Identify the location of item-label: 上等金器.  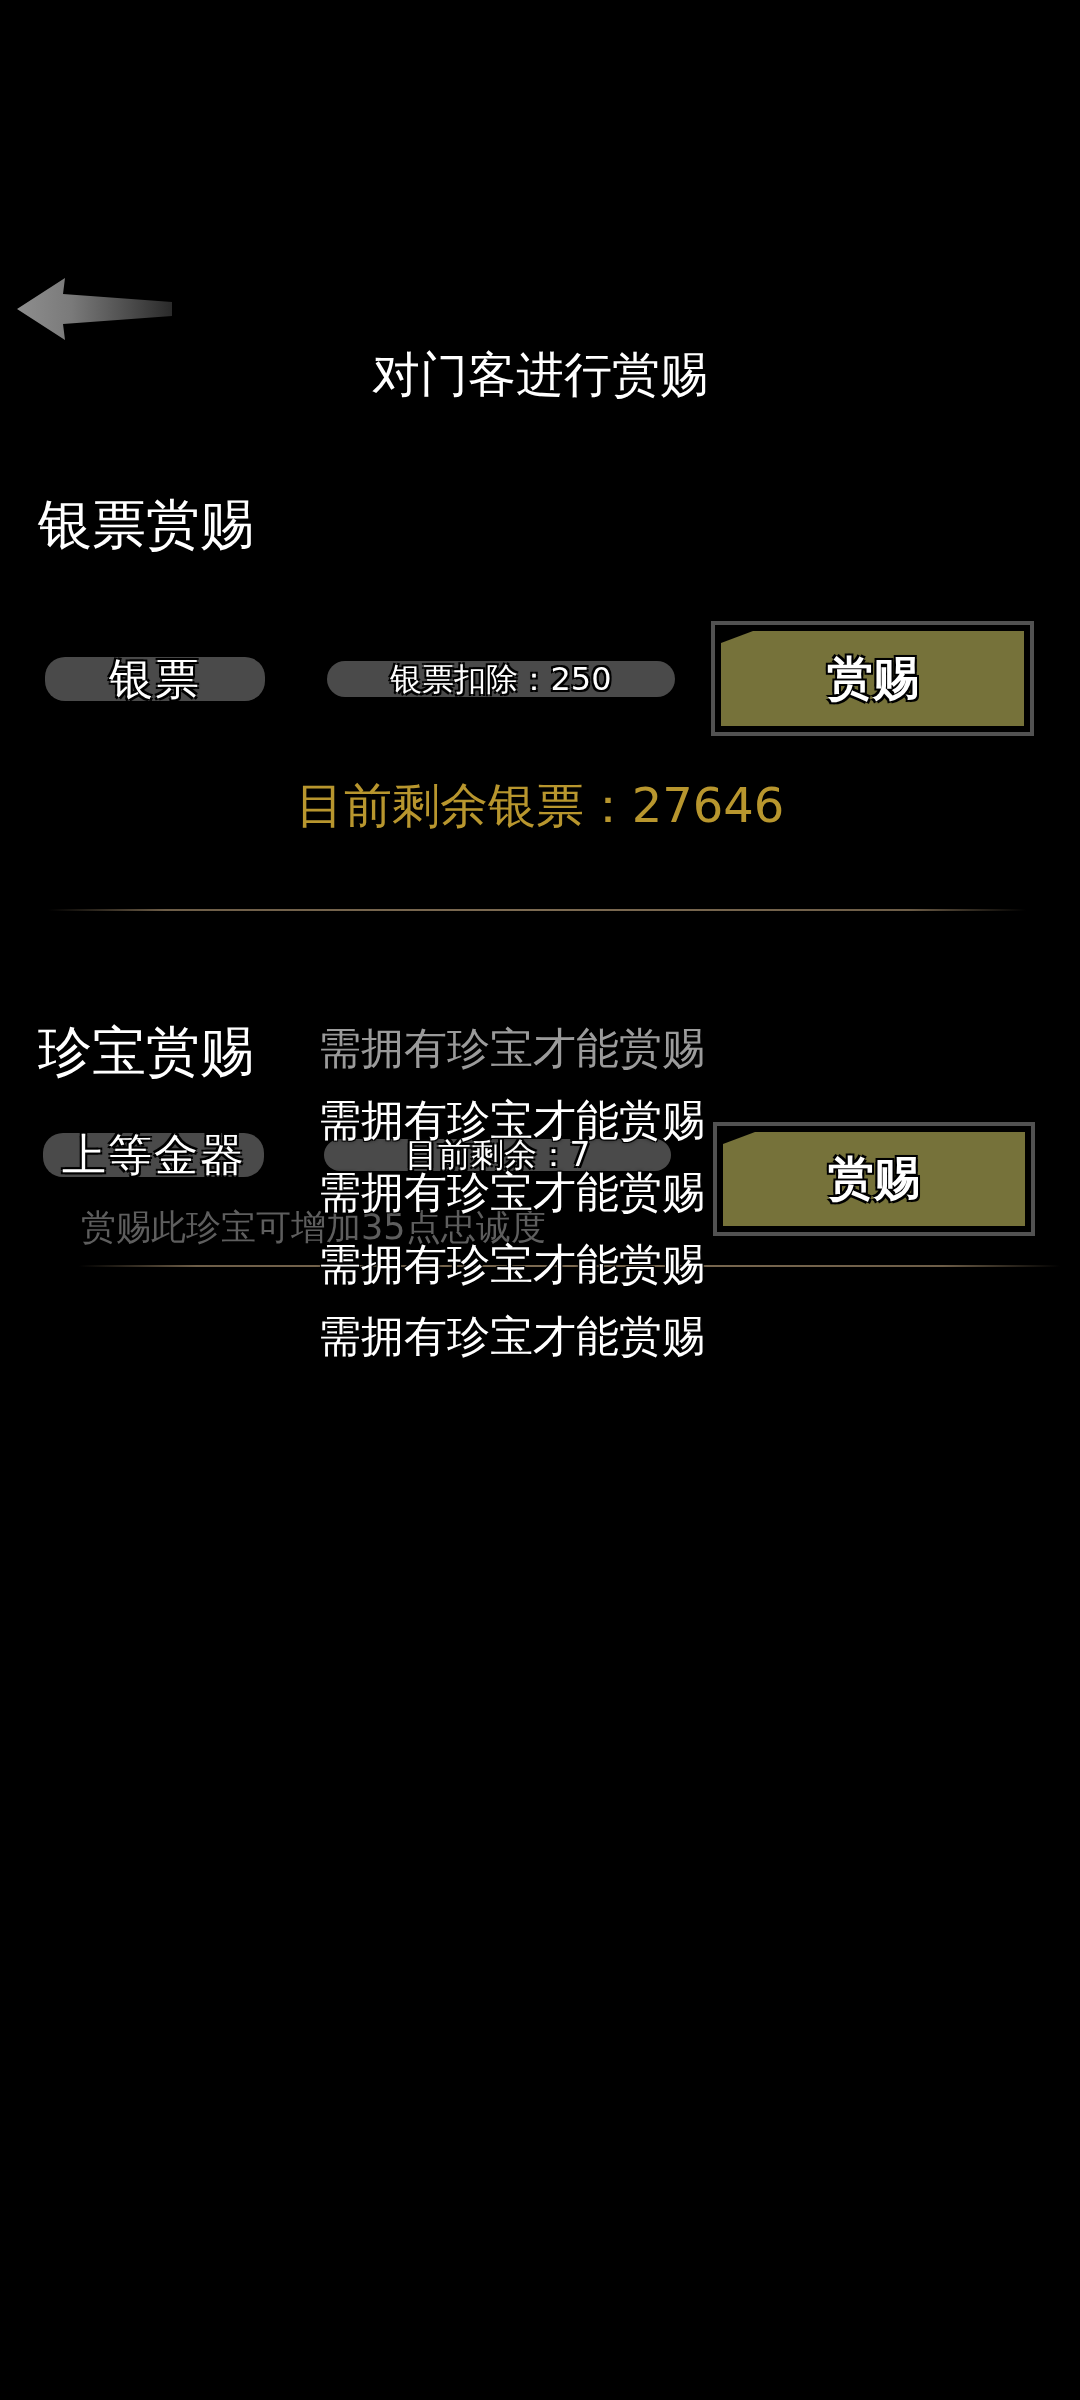
(153, 1155).